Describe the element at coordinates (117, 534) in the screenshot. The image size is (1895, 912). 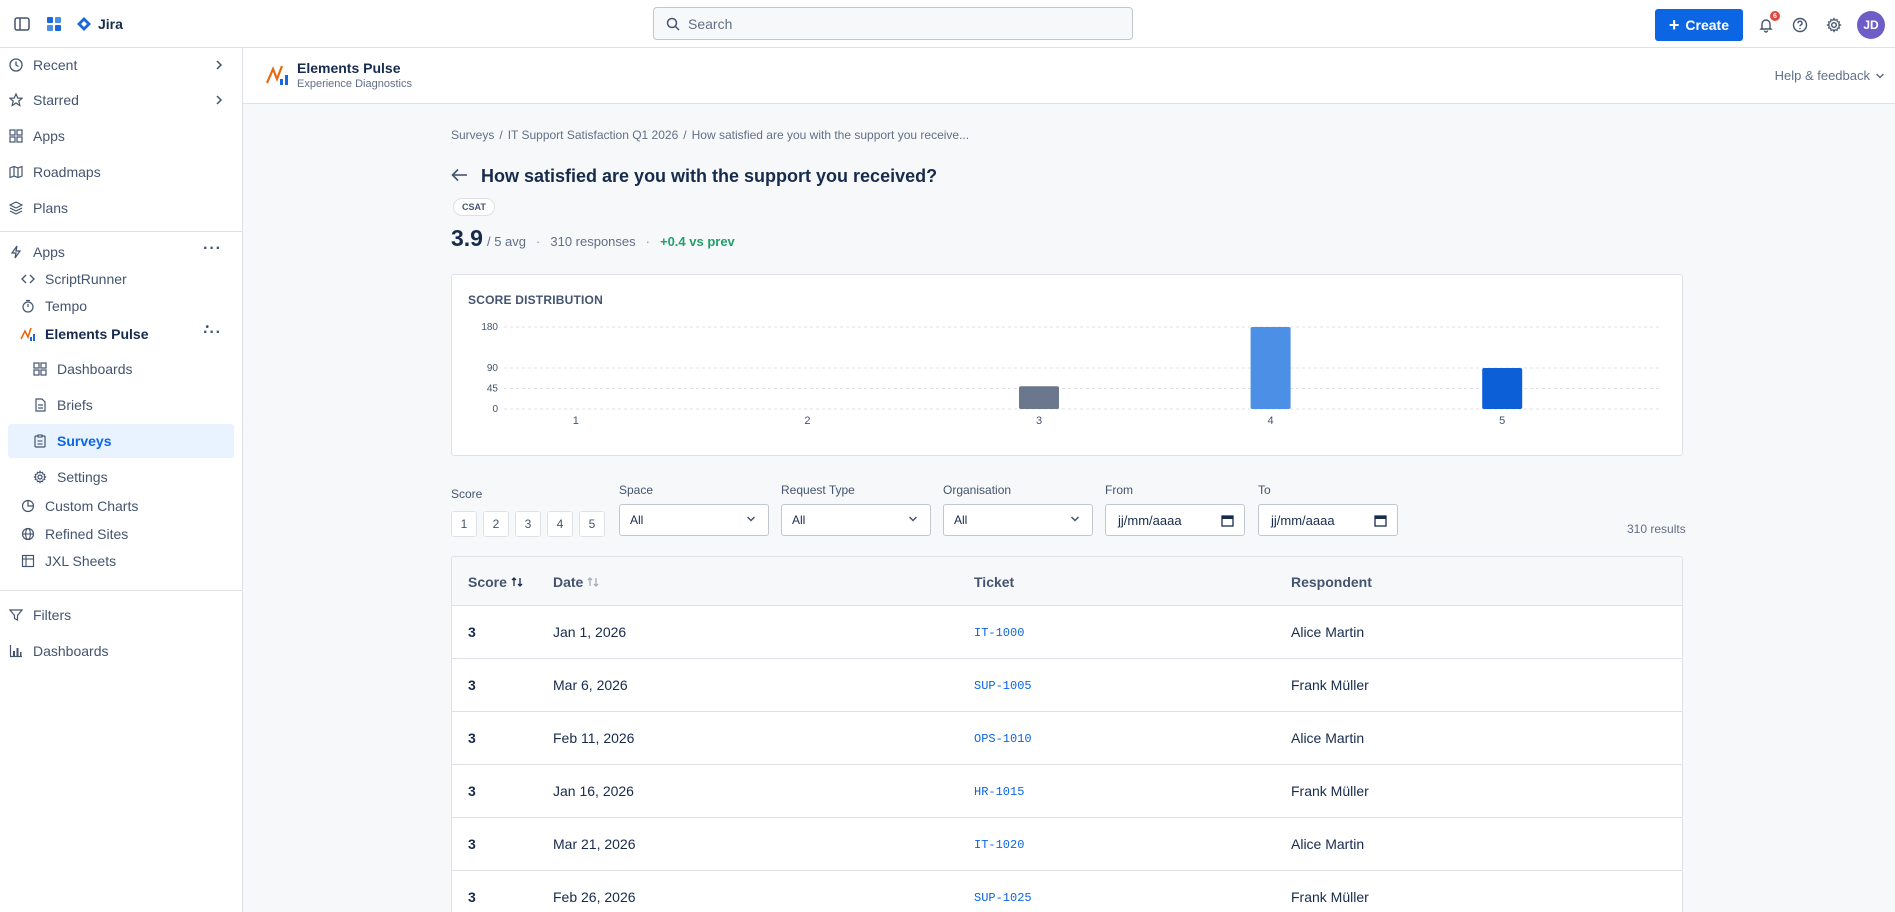
I see `sidebar-item-refined-sites: Refined Sites` at that location.